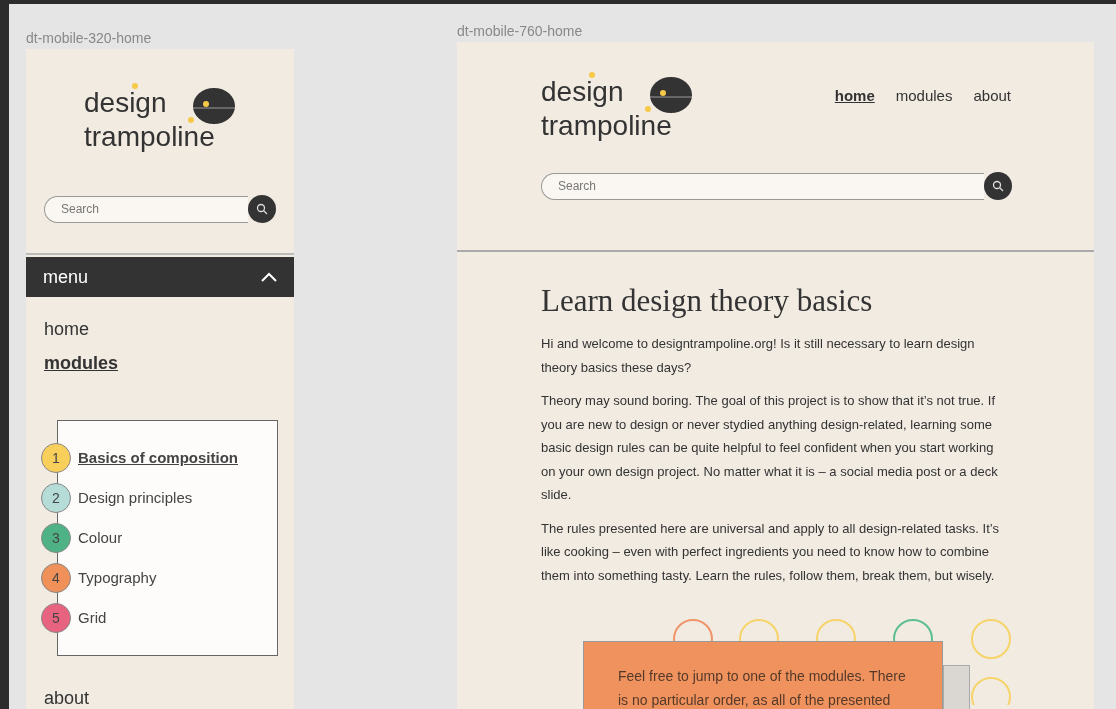 The height and width of the screenshot is (709, 1116). Describe the element at coordinates (135, 498) in the screenshot. I see `module-link: Design principles` at that location.